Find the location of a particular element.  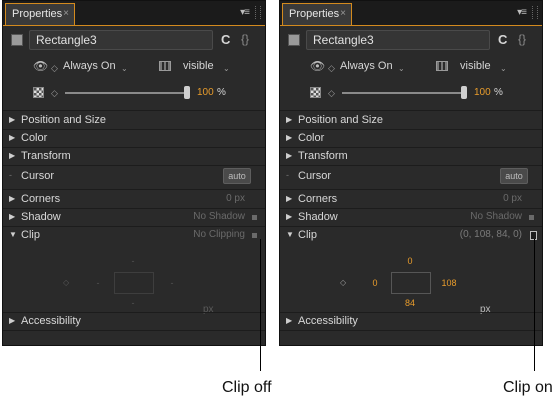

section-clip: ▼ Clip (0, 108, 84, 0) is located at coordinates (411, 235).